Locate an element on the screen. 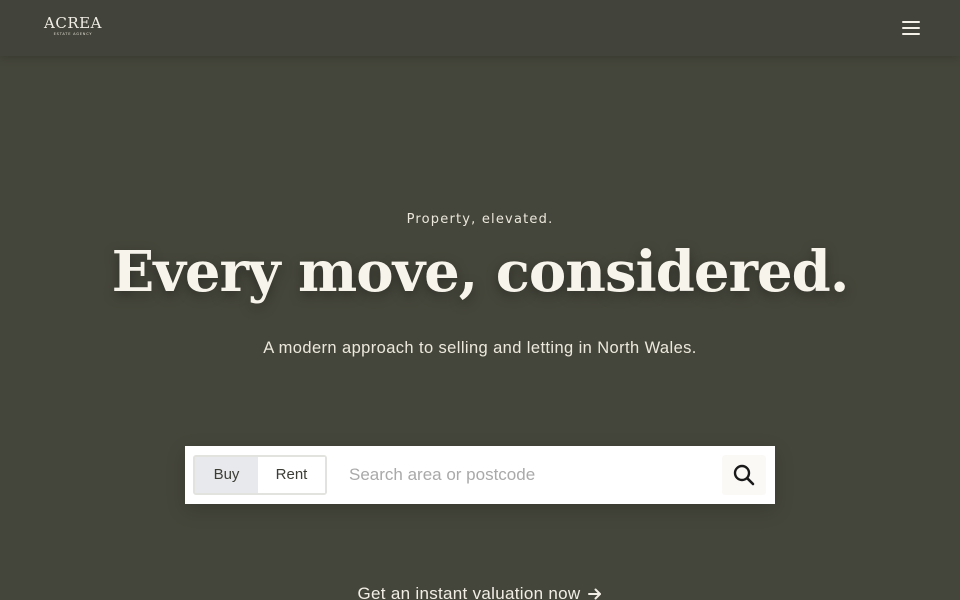  hero-headline: Every move, considered. is located at coordinates (480, 272).